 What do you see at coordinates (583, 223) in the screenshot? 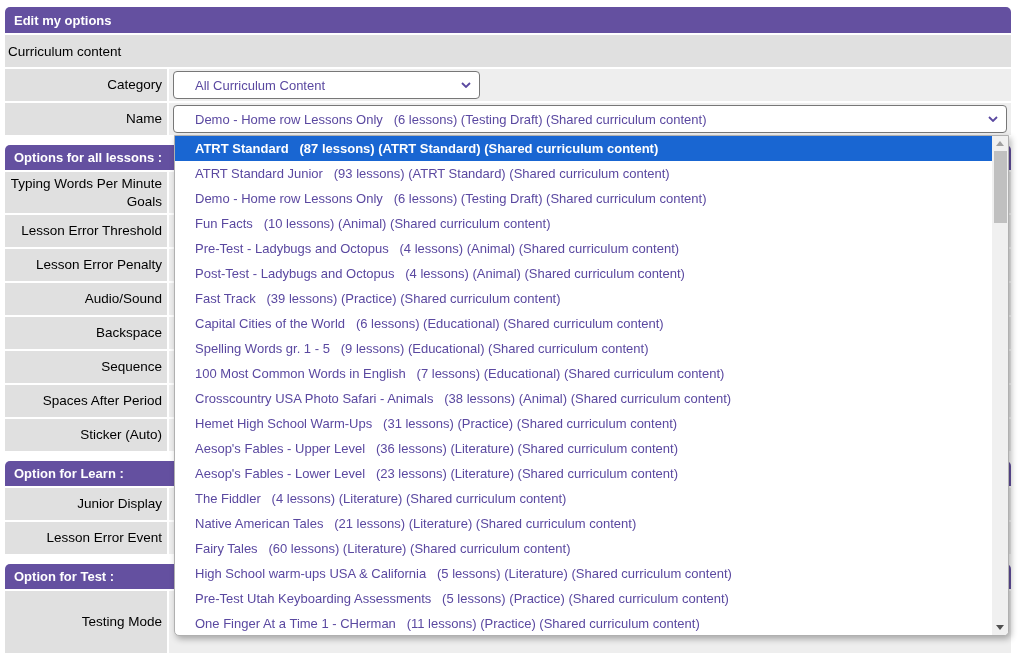
I see `dropdown-option: Fun Facts (10 lessons) (Animal) (Shared curriculum content)` at bounding box center [583, 223].